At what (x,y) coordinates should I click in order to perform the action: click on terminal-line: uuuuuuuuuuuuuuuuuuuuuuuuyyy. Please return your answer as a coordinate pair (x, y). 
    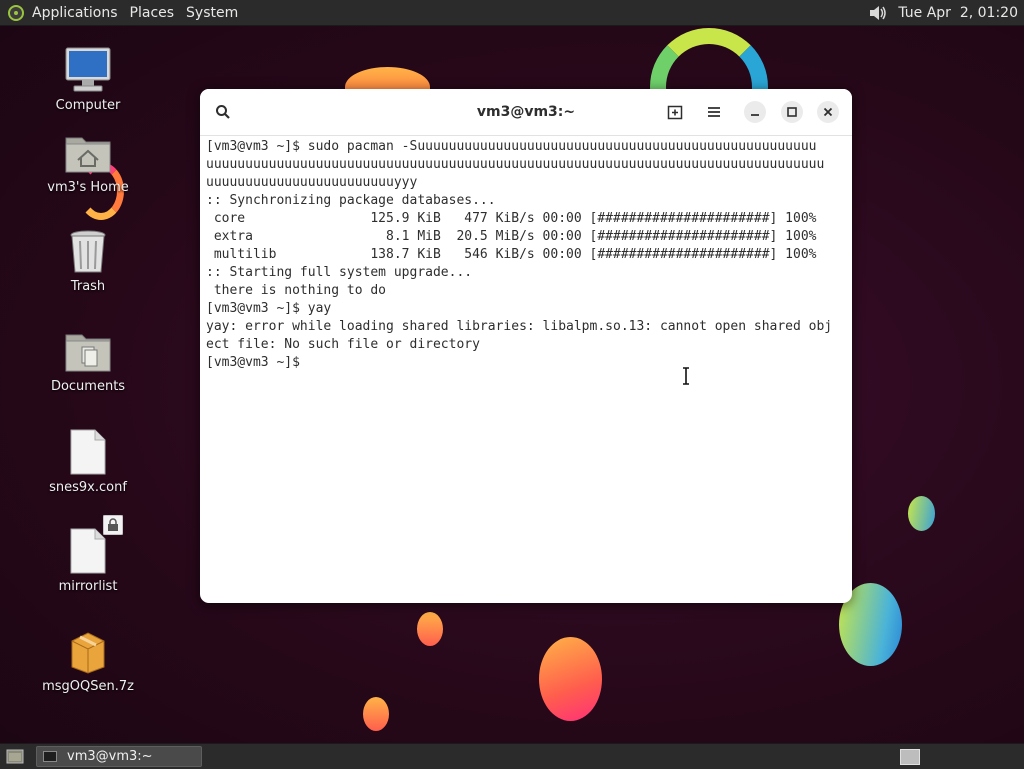
    Looking at the image, I should click on (312, 182).